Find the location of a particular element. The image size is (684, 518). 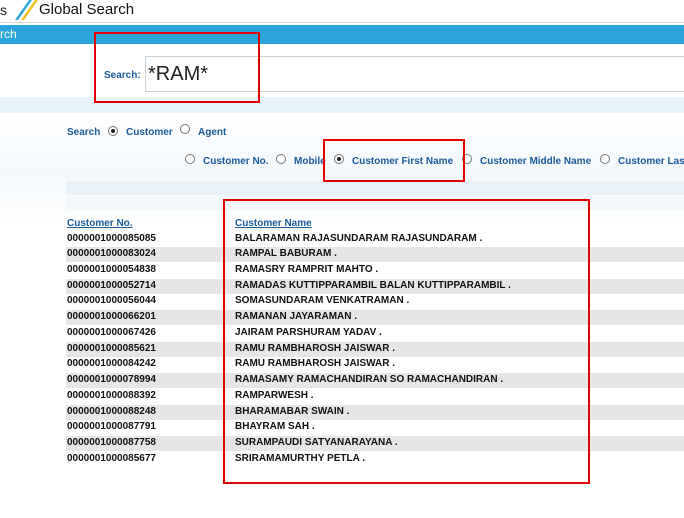

customer-no-cell: 0000001000085621 is located at coordinates (111, 348).